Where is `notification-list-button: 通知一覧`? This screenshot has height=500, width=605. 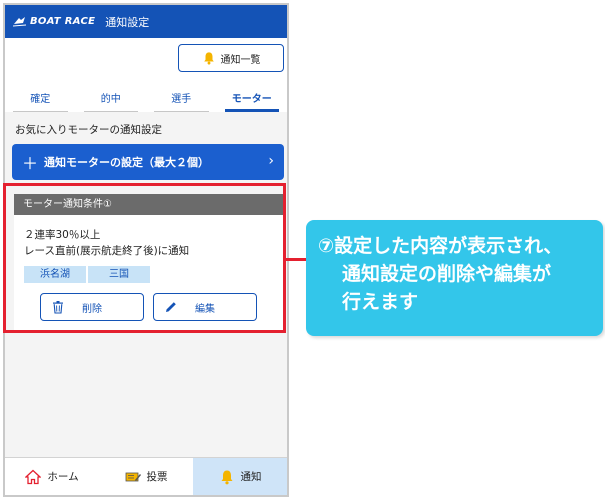
notification-list-button: 通知一覧 is located at coordinates (231, 58).